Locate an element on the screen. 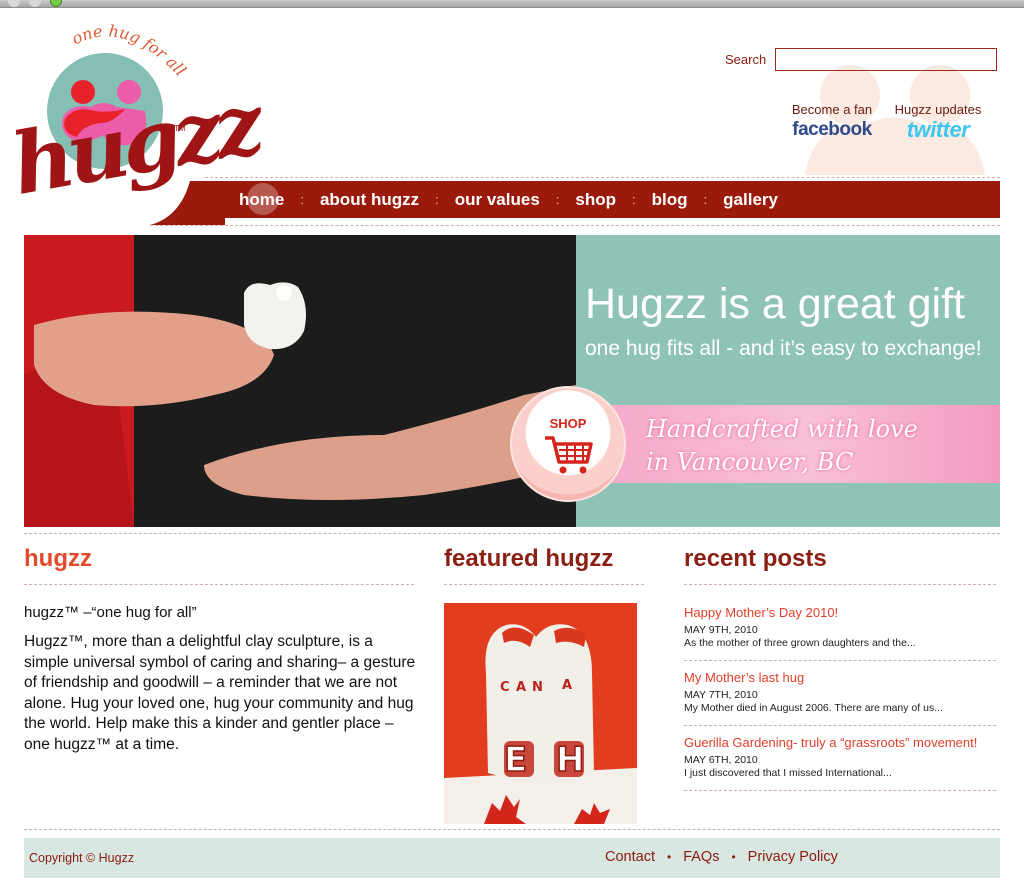 Image resolution: width=1024 pixels, height=896 pixels. copyright-text: Copyright © Hugzz is located at coordinates (82, 858).